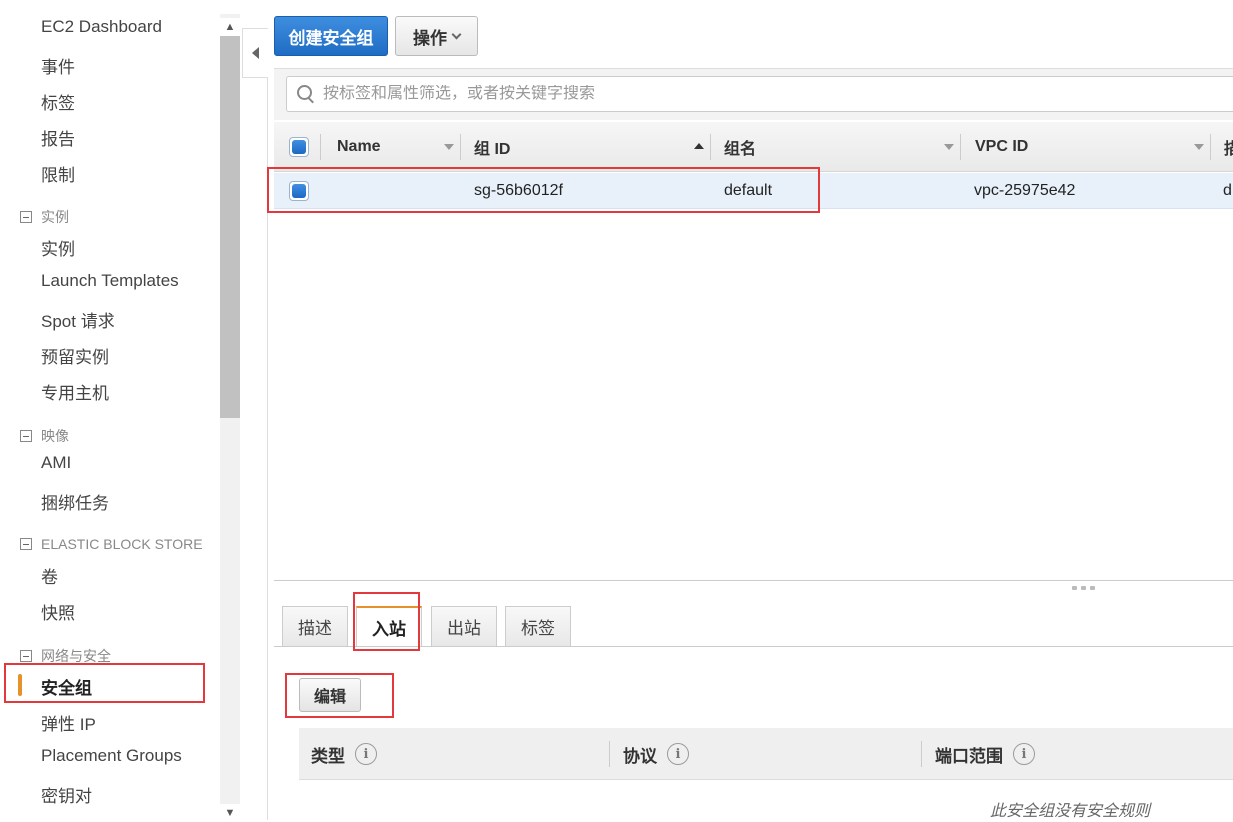 Image resolution: width=1233 pixels, height=822 pixels. What do you see at coordinates (66, 686) in the screenshot?
I see `nav-security-groups: 安全组` at bounding box center [66, 686].